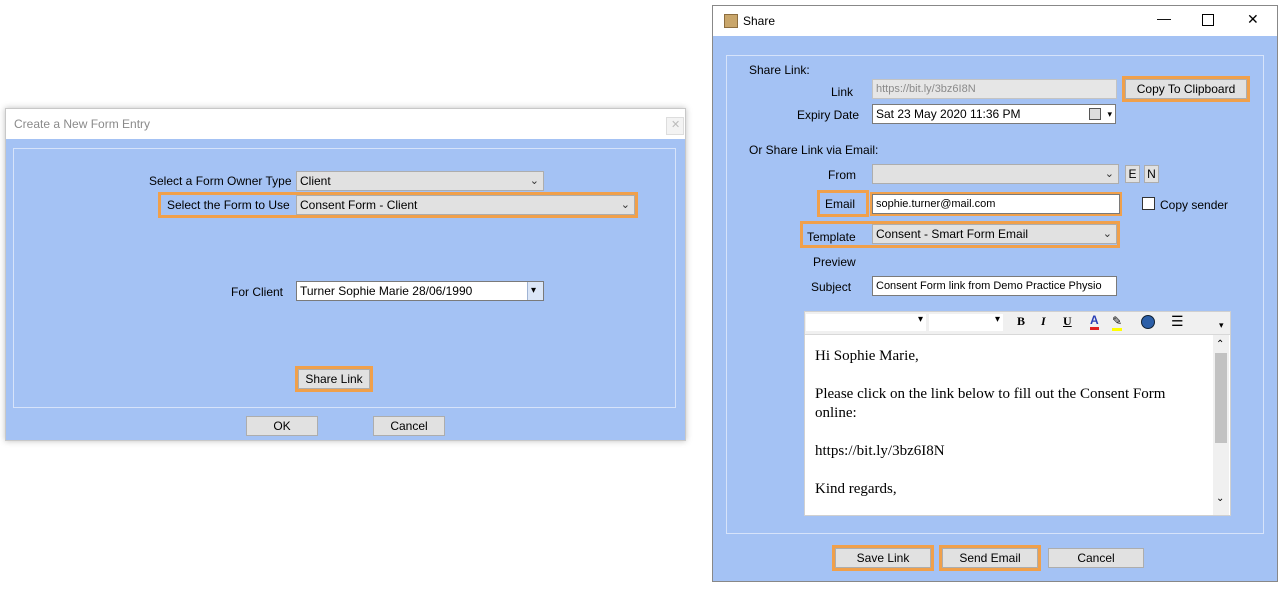  Describe the element at coordinates (836, 413) in the screenshot. I see `editor-line: online:` at that location.